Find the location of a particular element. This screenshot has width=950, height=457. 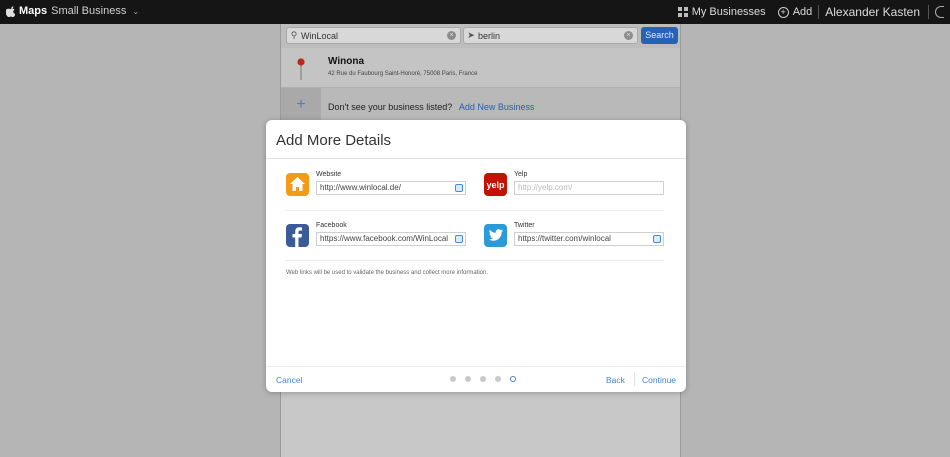

business-search-value: WinLocal is located at coordinates (320, 35).